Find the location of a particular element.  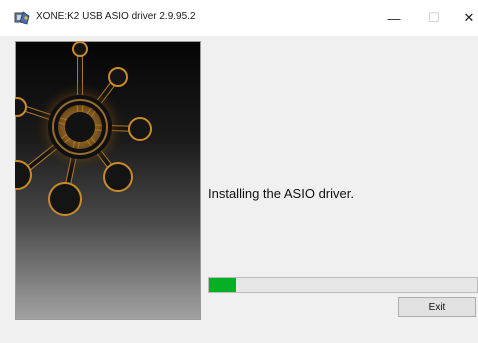

title-bar: XONE:K2 USB ASIO driver 2.9.95.2 — ☐ ✕ is located at coordinates (239, 18).